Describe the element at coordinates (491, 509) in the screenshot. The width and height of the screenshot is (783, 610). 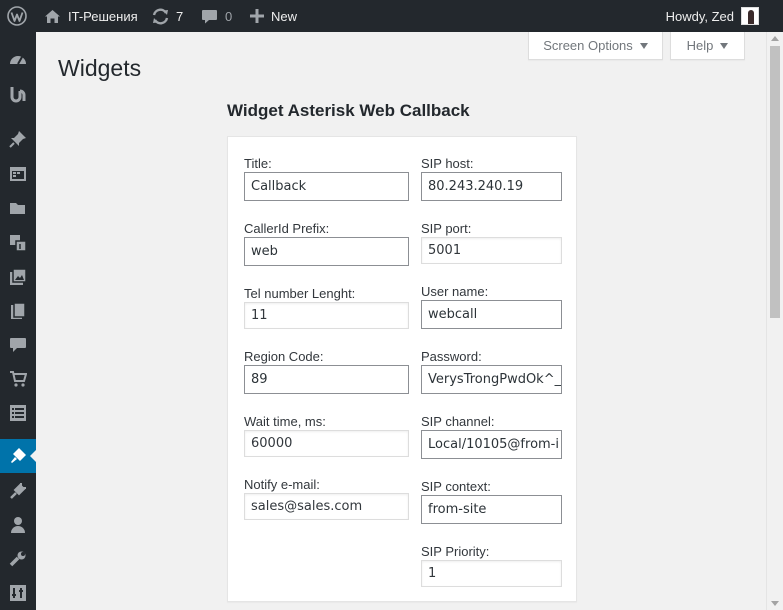
I see `sip-context-input: from-site` at that location.